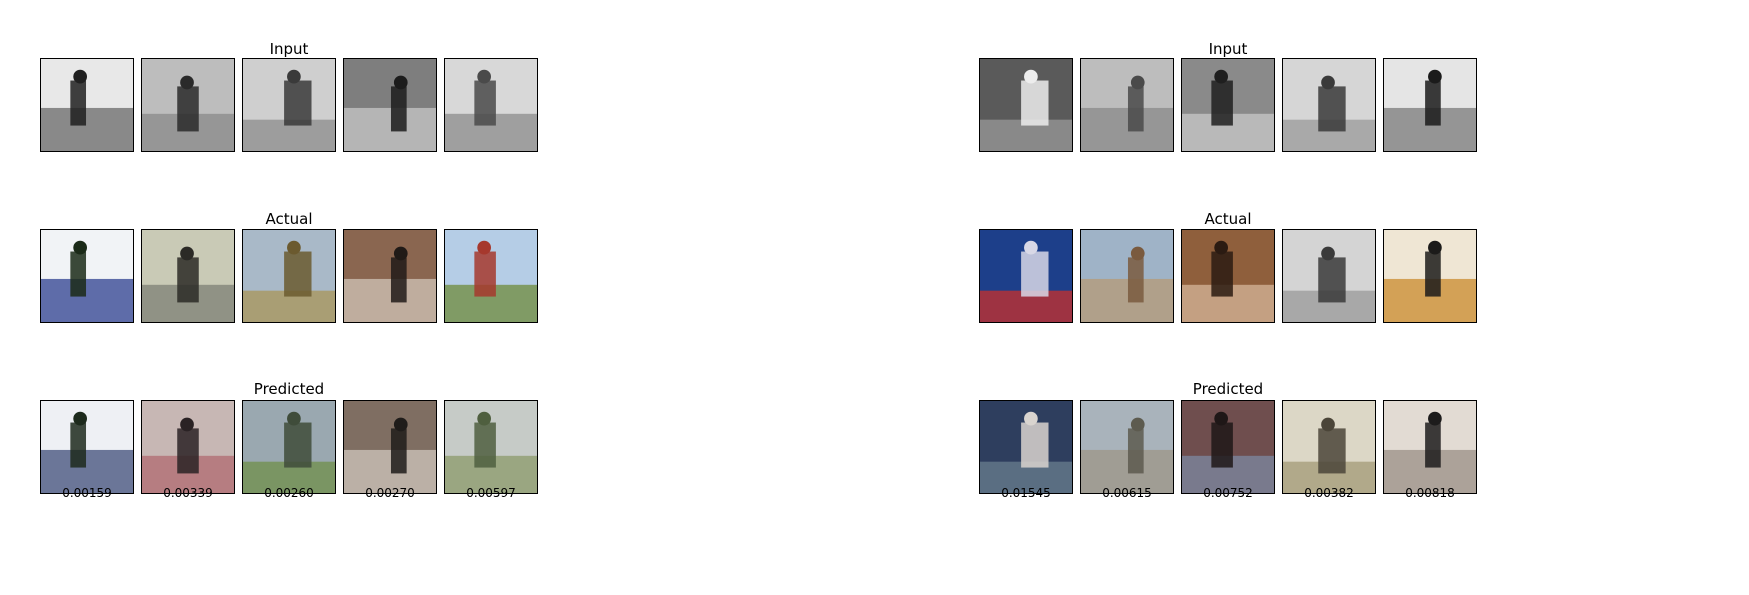  I want to click on mse-score-2: 0.00615, so click(1127, 493).